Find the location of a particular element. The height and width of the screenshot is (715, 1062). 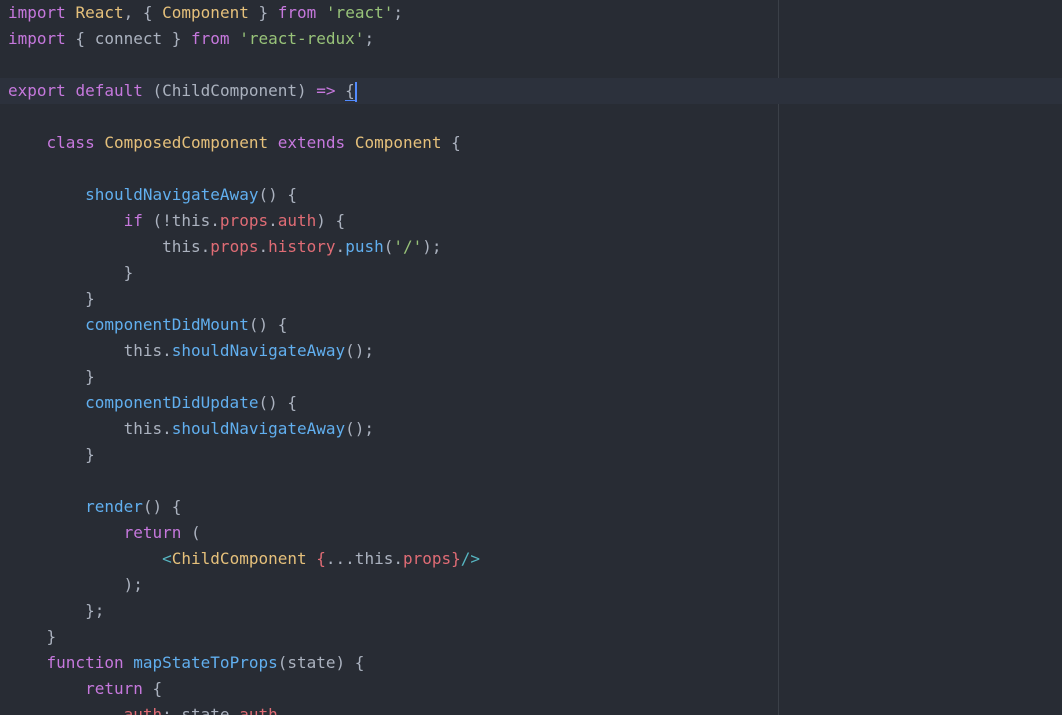

code-line: shouldNavigateAway() { is located at coordinates (531, 195).